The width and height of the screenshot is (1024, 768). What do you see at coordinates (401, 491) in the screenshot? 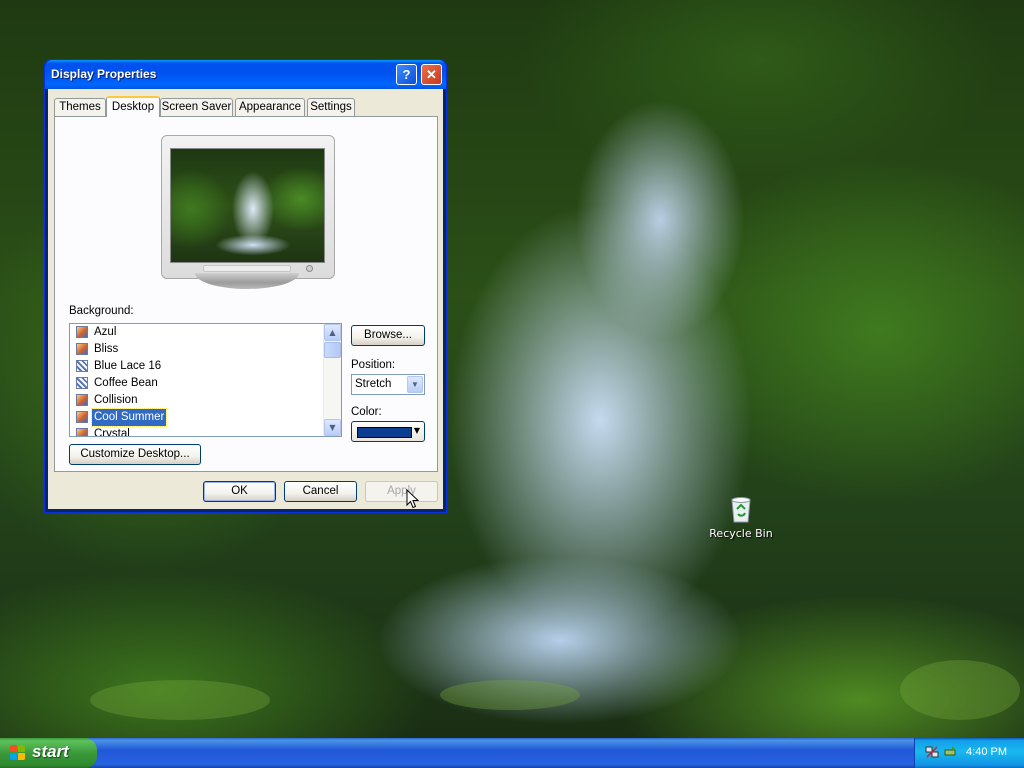
I see `apply-button: Apply` at bounding box center [401, 491].